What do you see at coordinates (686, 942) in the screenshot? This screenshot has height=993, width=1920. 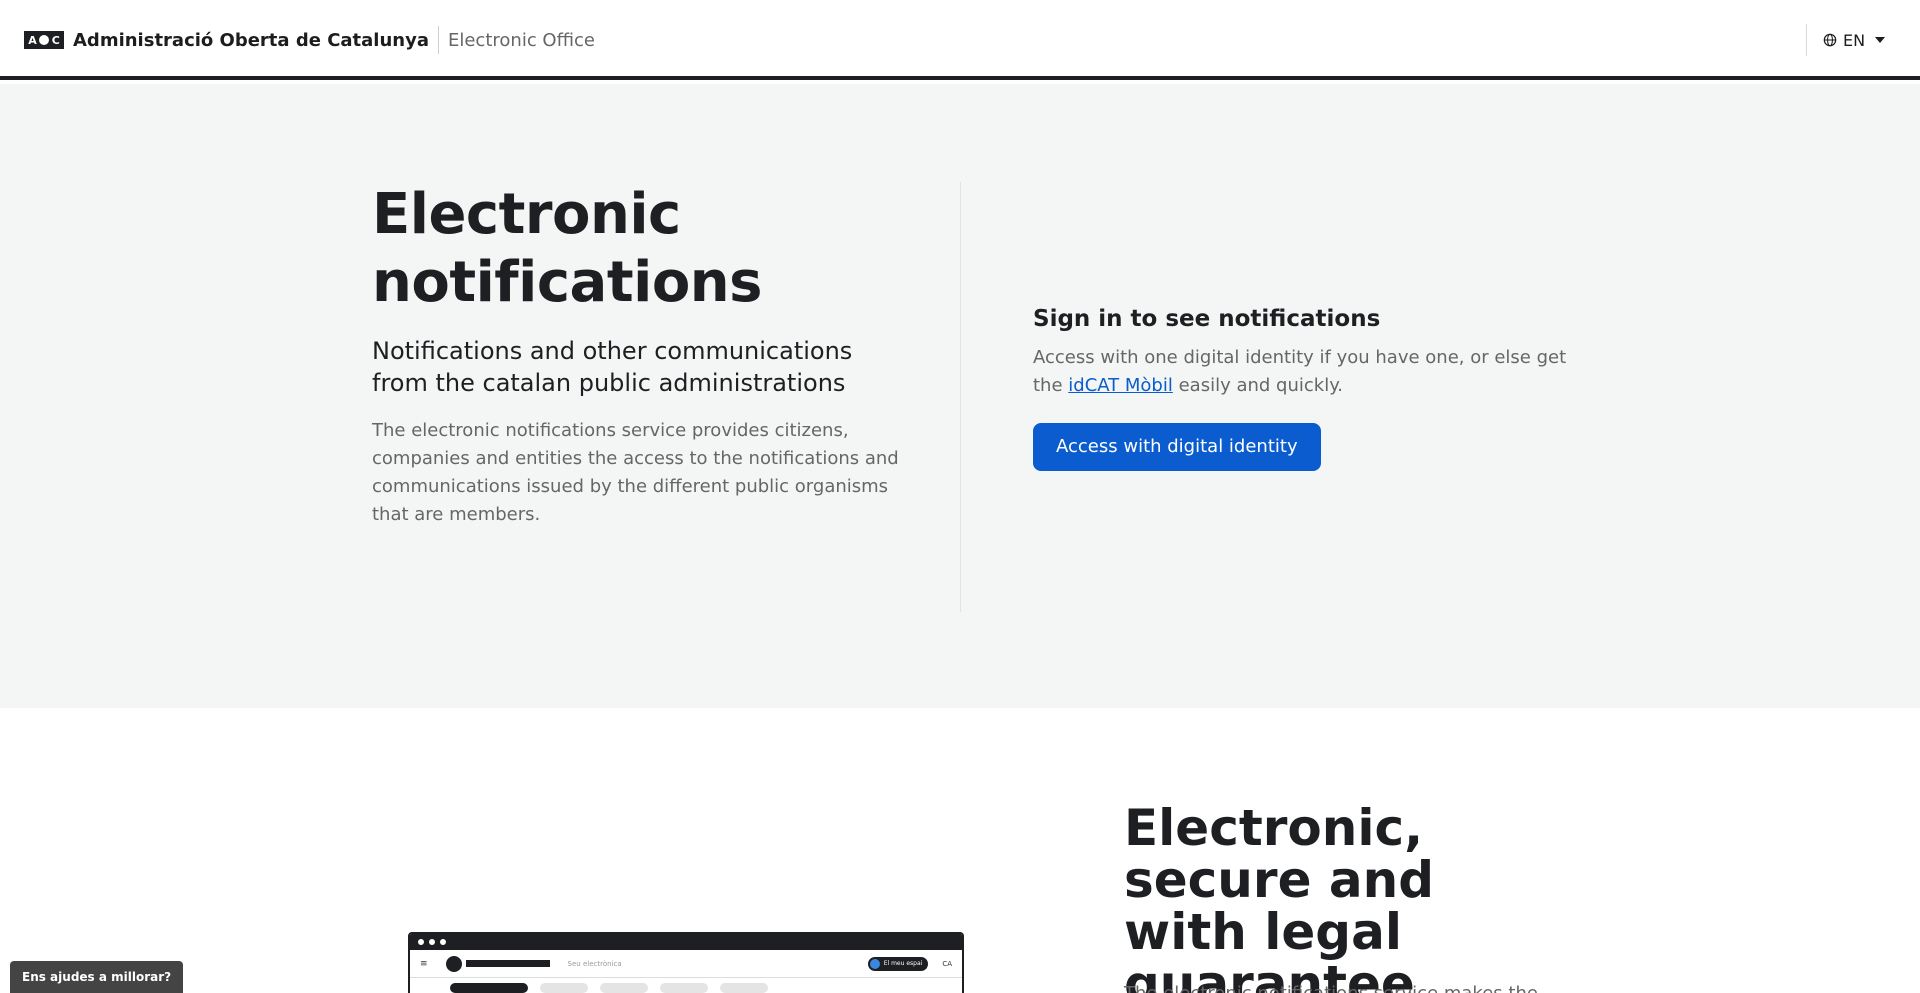 I see `mockup-window-bar` at bounding box center [686, 942].